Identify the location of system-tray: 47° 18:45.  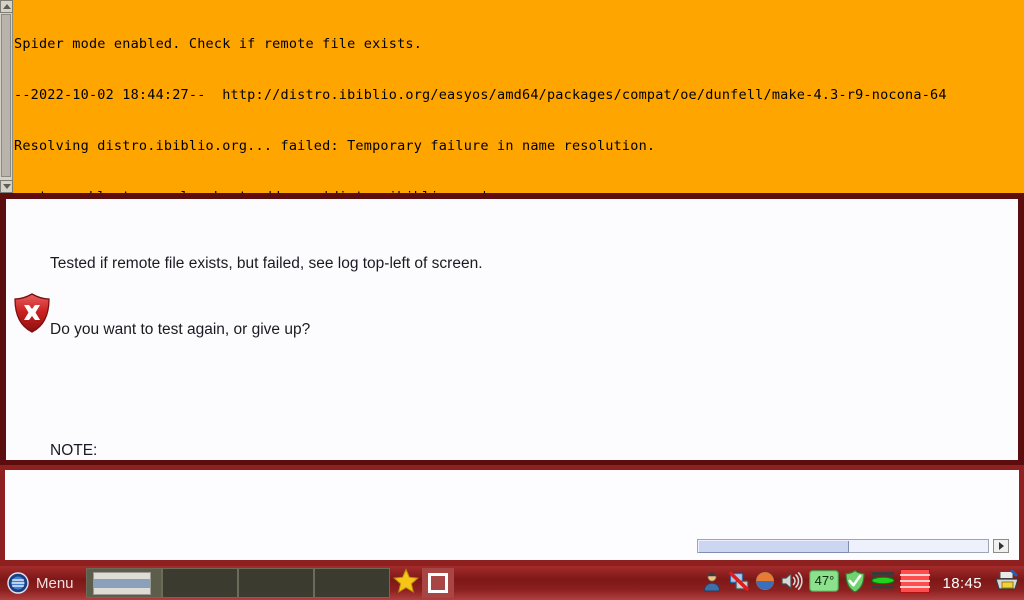
(862, 583).